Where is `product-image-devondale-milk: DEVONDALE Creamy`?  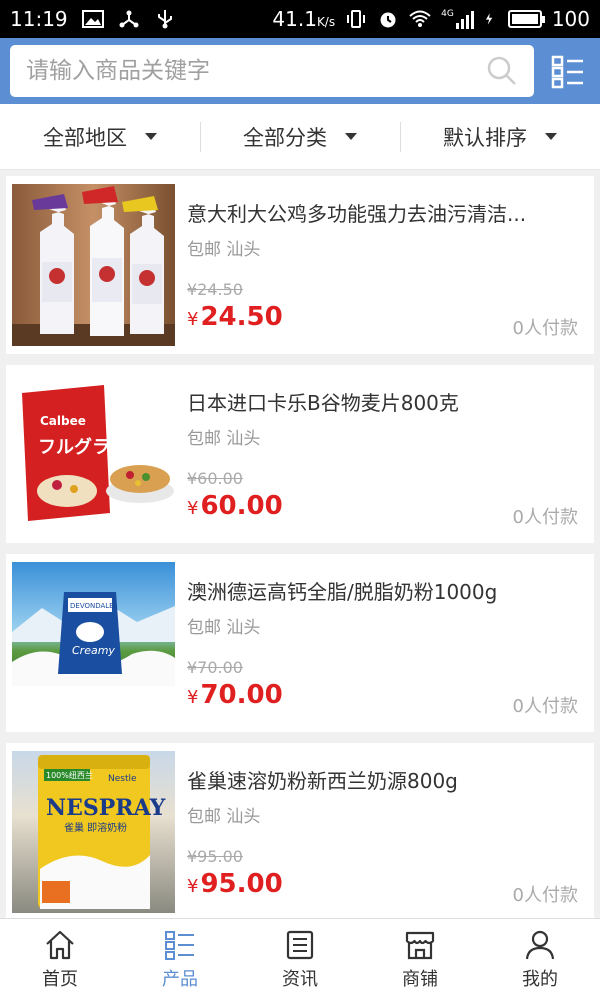 product-image-devondale-milk: DEVONDALE Creamy is located at coordinates (93, 624).